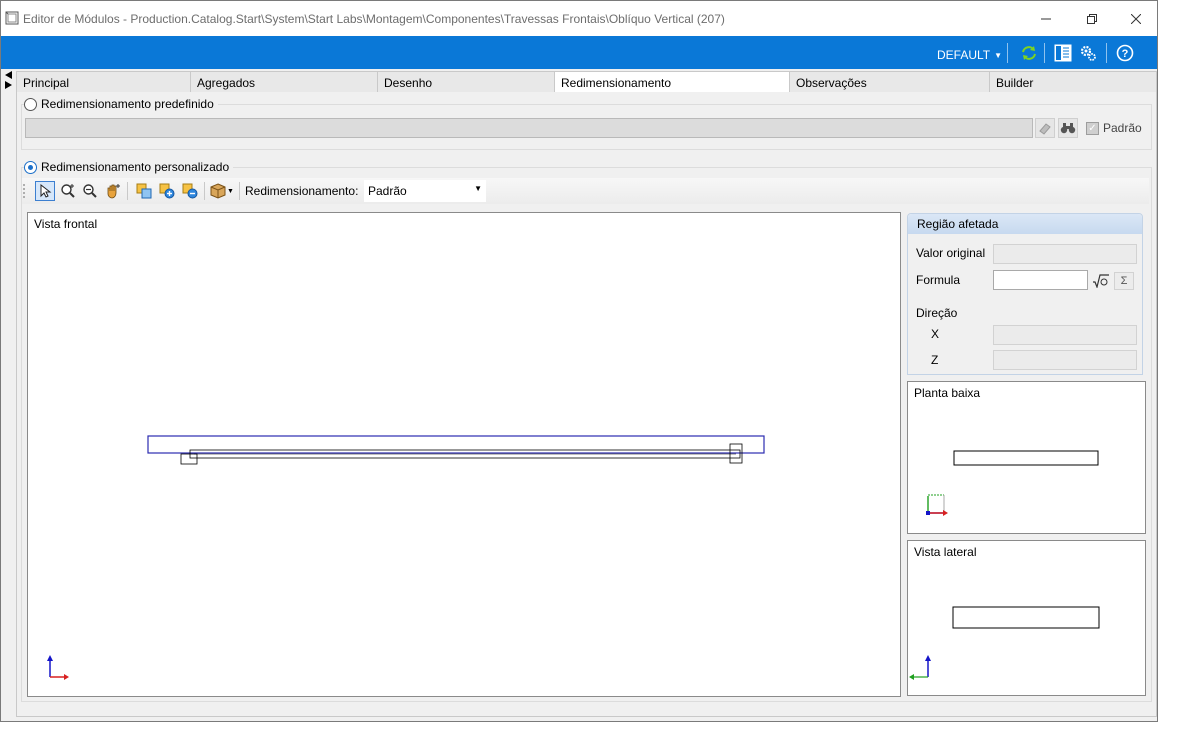 The image size is (1182, 736). I want to click on layout-panel-icon, so click(1063, 53).